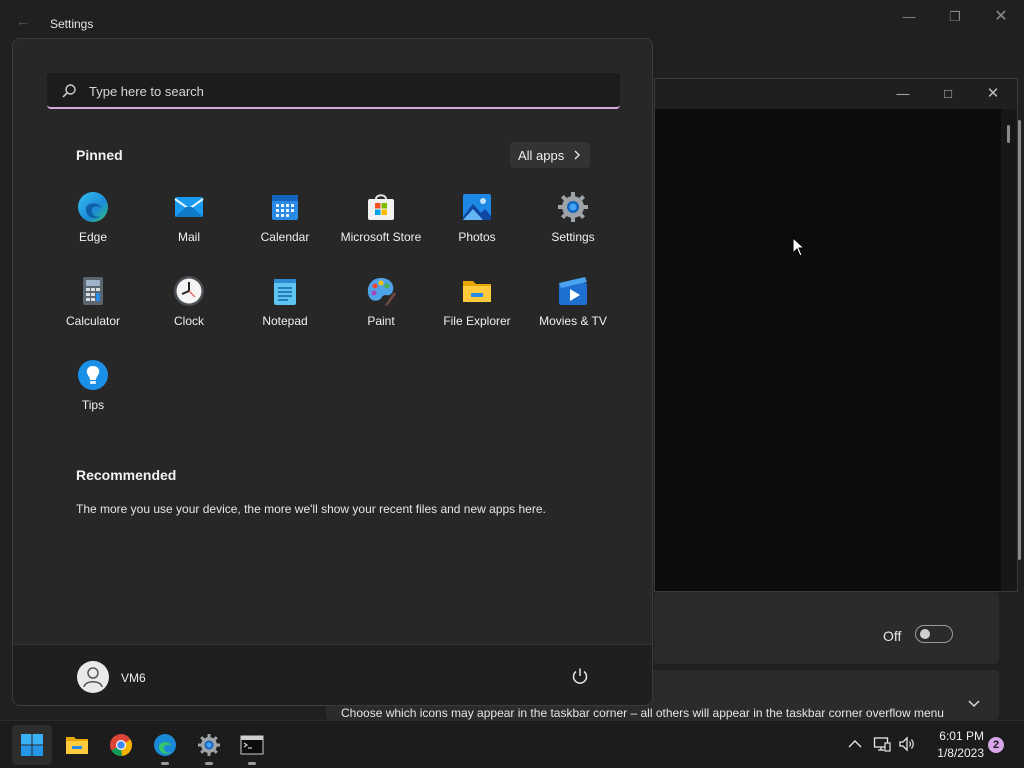 The width and height of the screenshot is (1024, 768). Describe the element at coordinates (188, 321) in the screenshot. I see `app-label: Clock` at that location.